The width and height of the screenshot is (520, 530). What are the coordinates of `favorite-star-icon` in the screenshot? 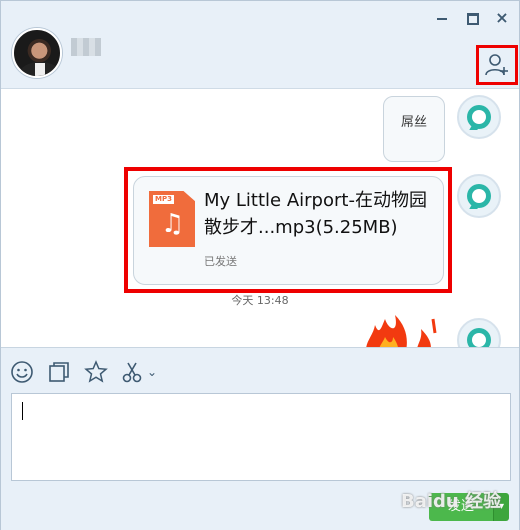 It's located at (96, 371).